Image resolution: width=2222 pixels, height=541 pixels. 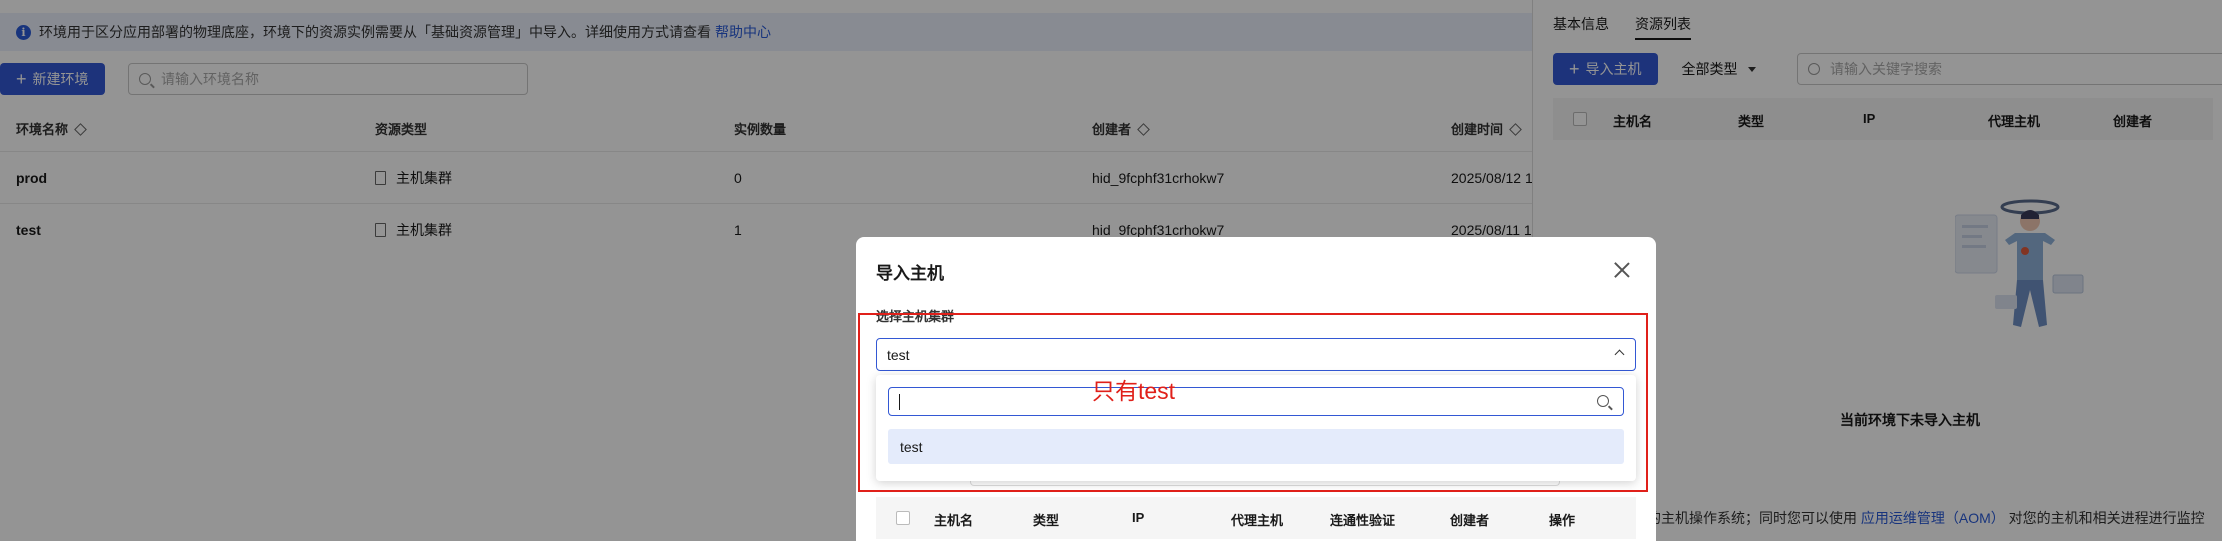 What do you see at coordinates (1138, 517) in the screenshot?
I see `header-ip: IP` at bounding box center [1138, 517].